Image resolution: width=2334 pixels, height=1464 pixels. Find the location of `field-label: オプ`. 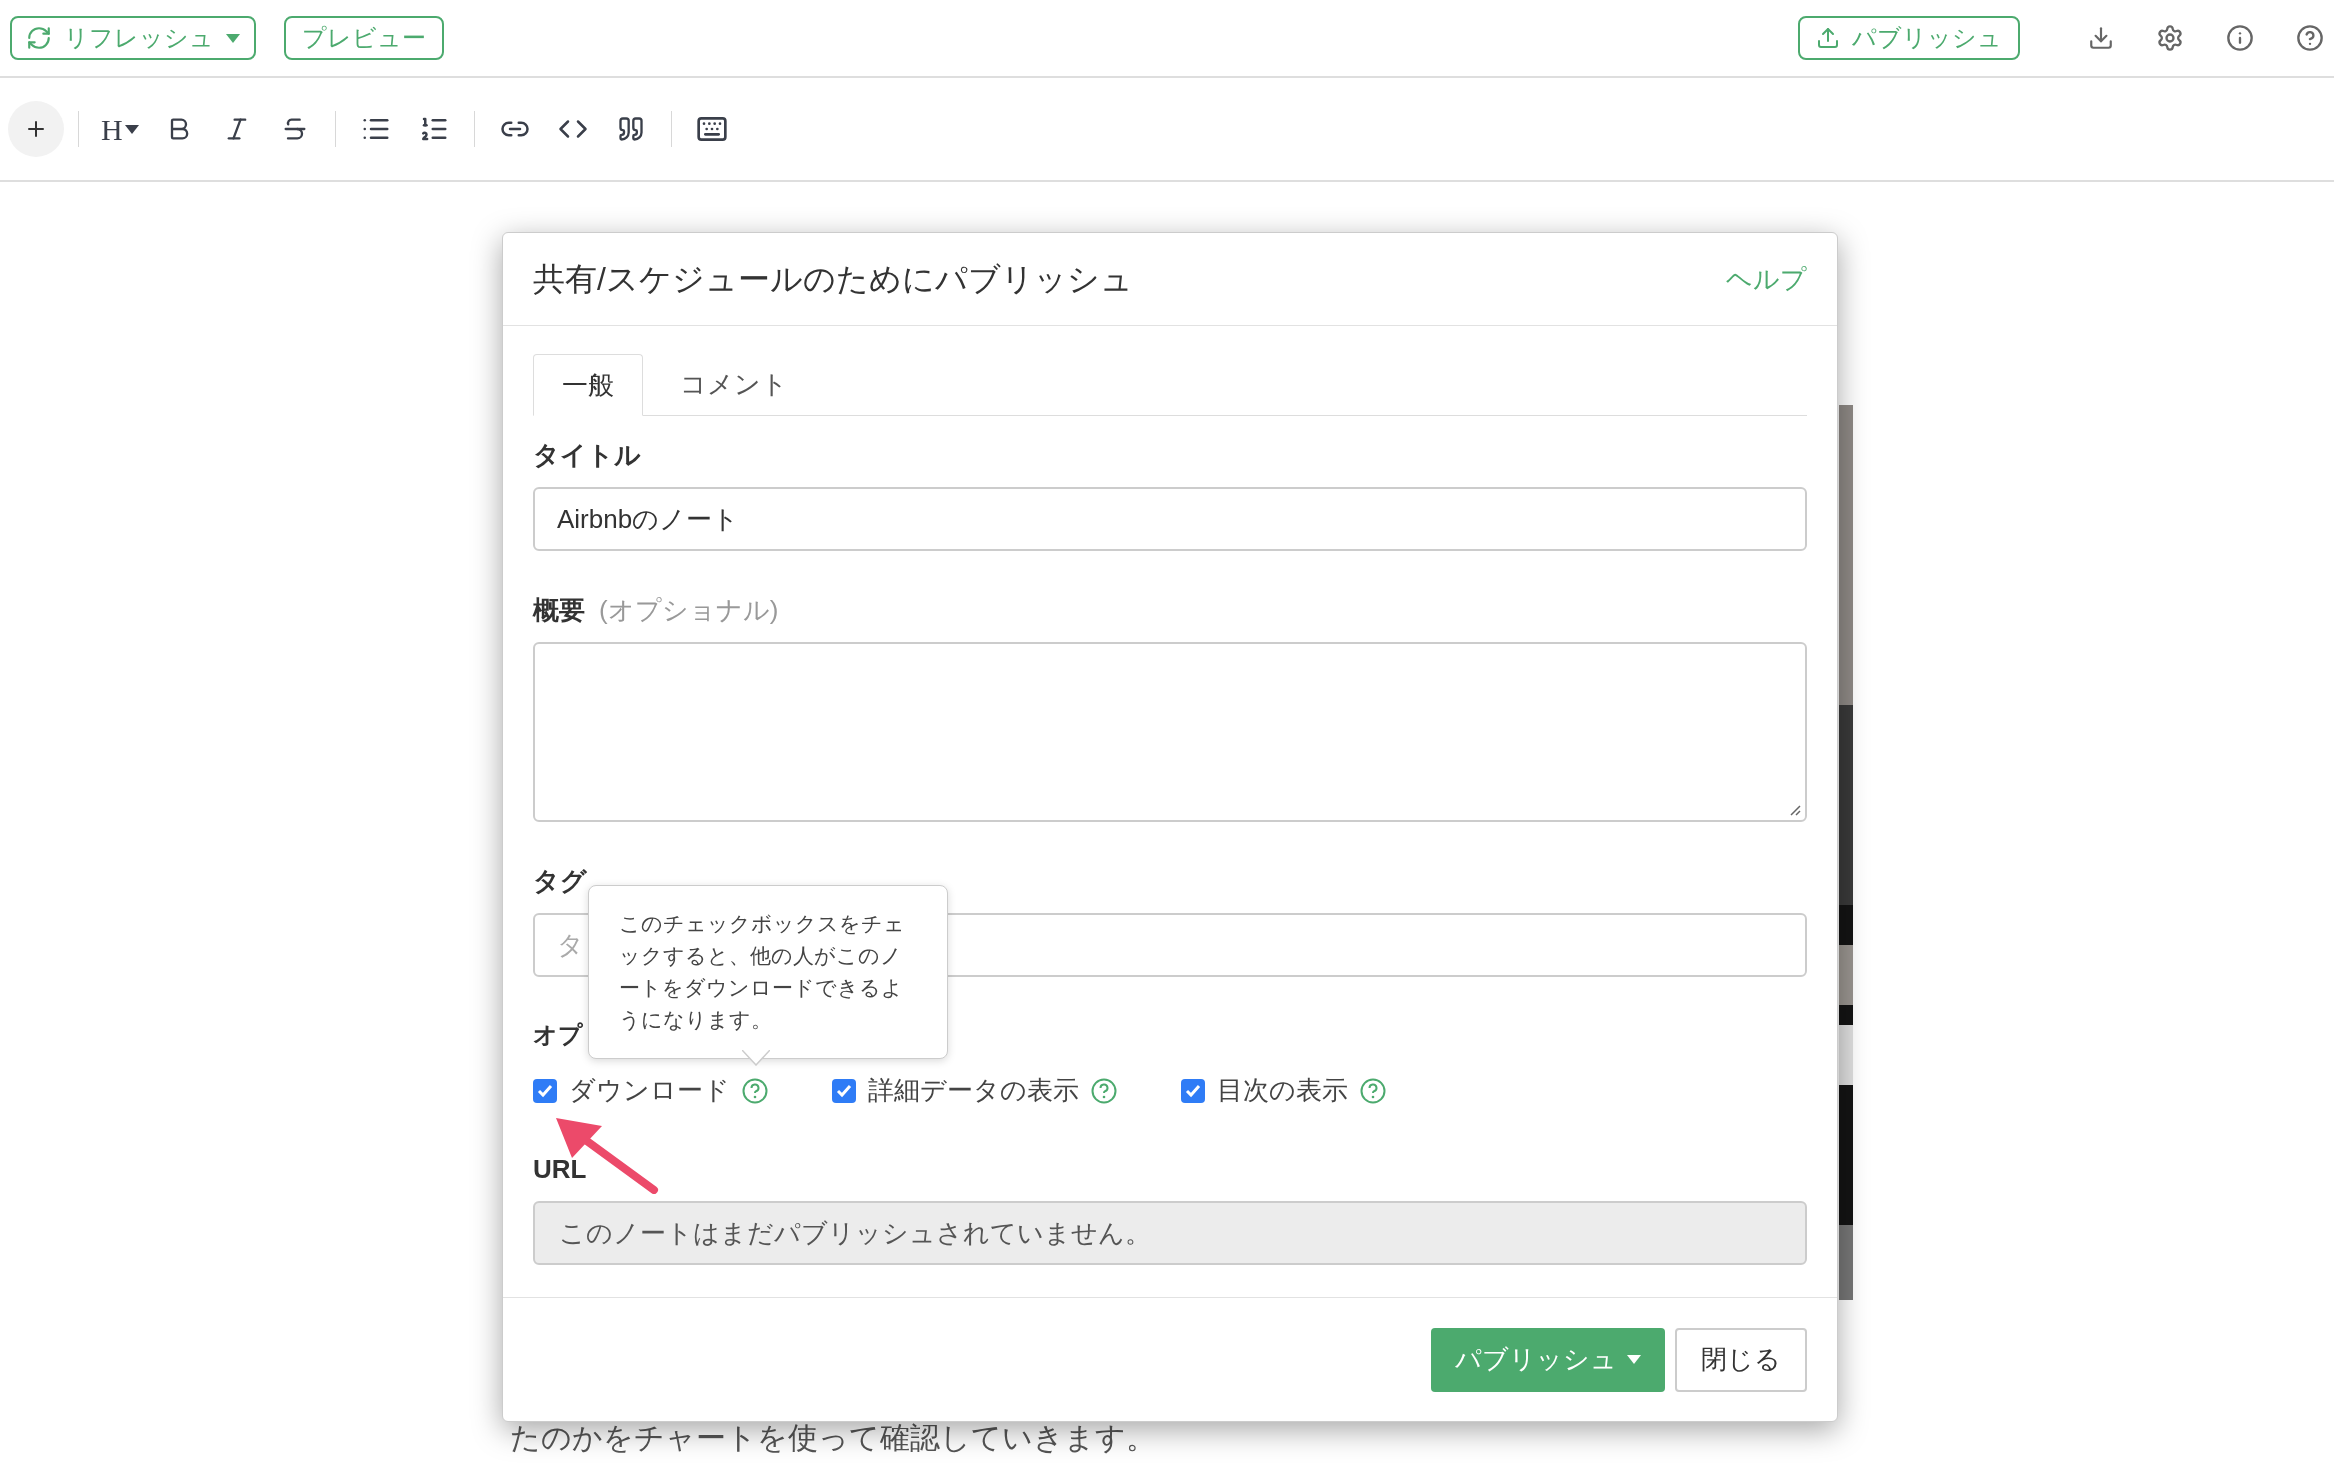

field-label: オプ is located at coordinates (558, 1035).